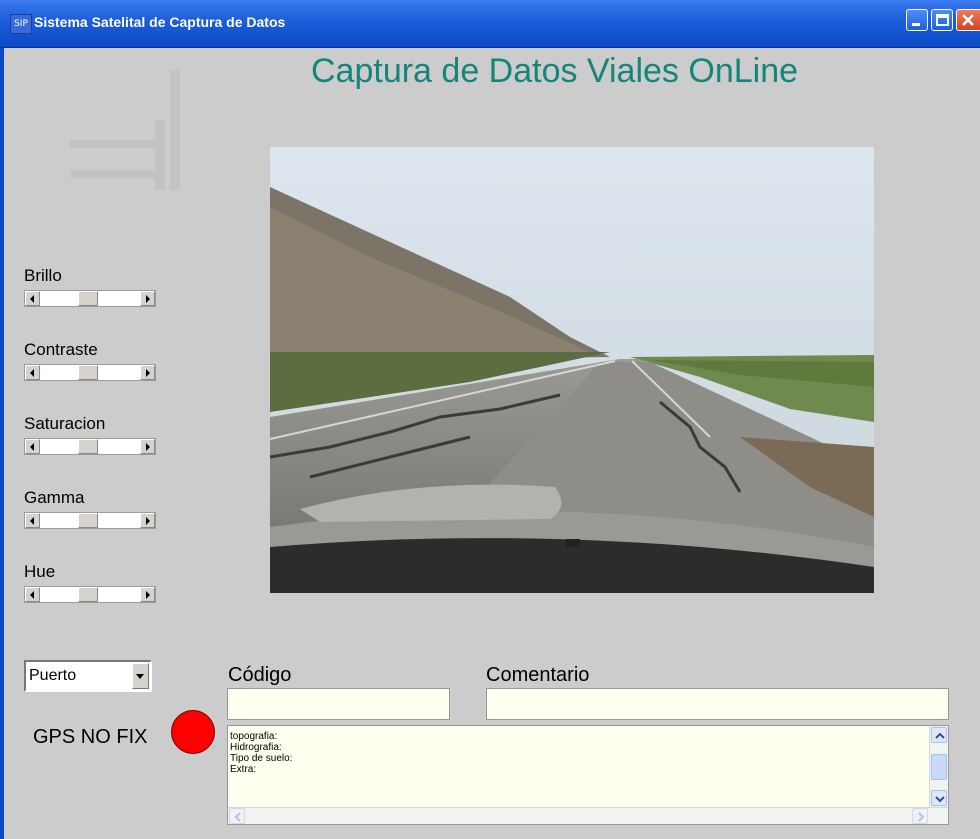  What do you see at coordinates (260, 675) in the screenshot?
I see `codigo-label: Código` at bounding box center [260, 675].